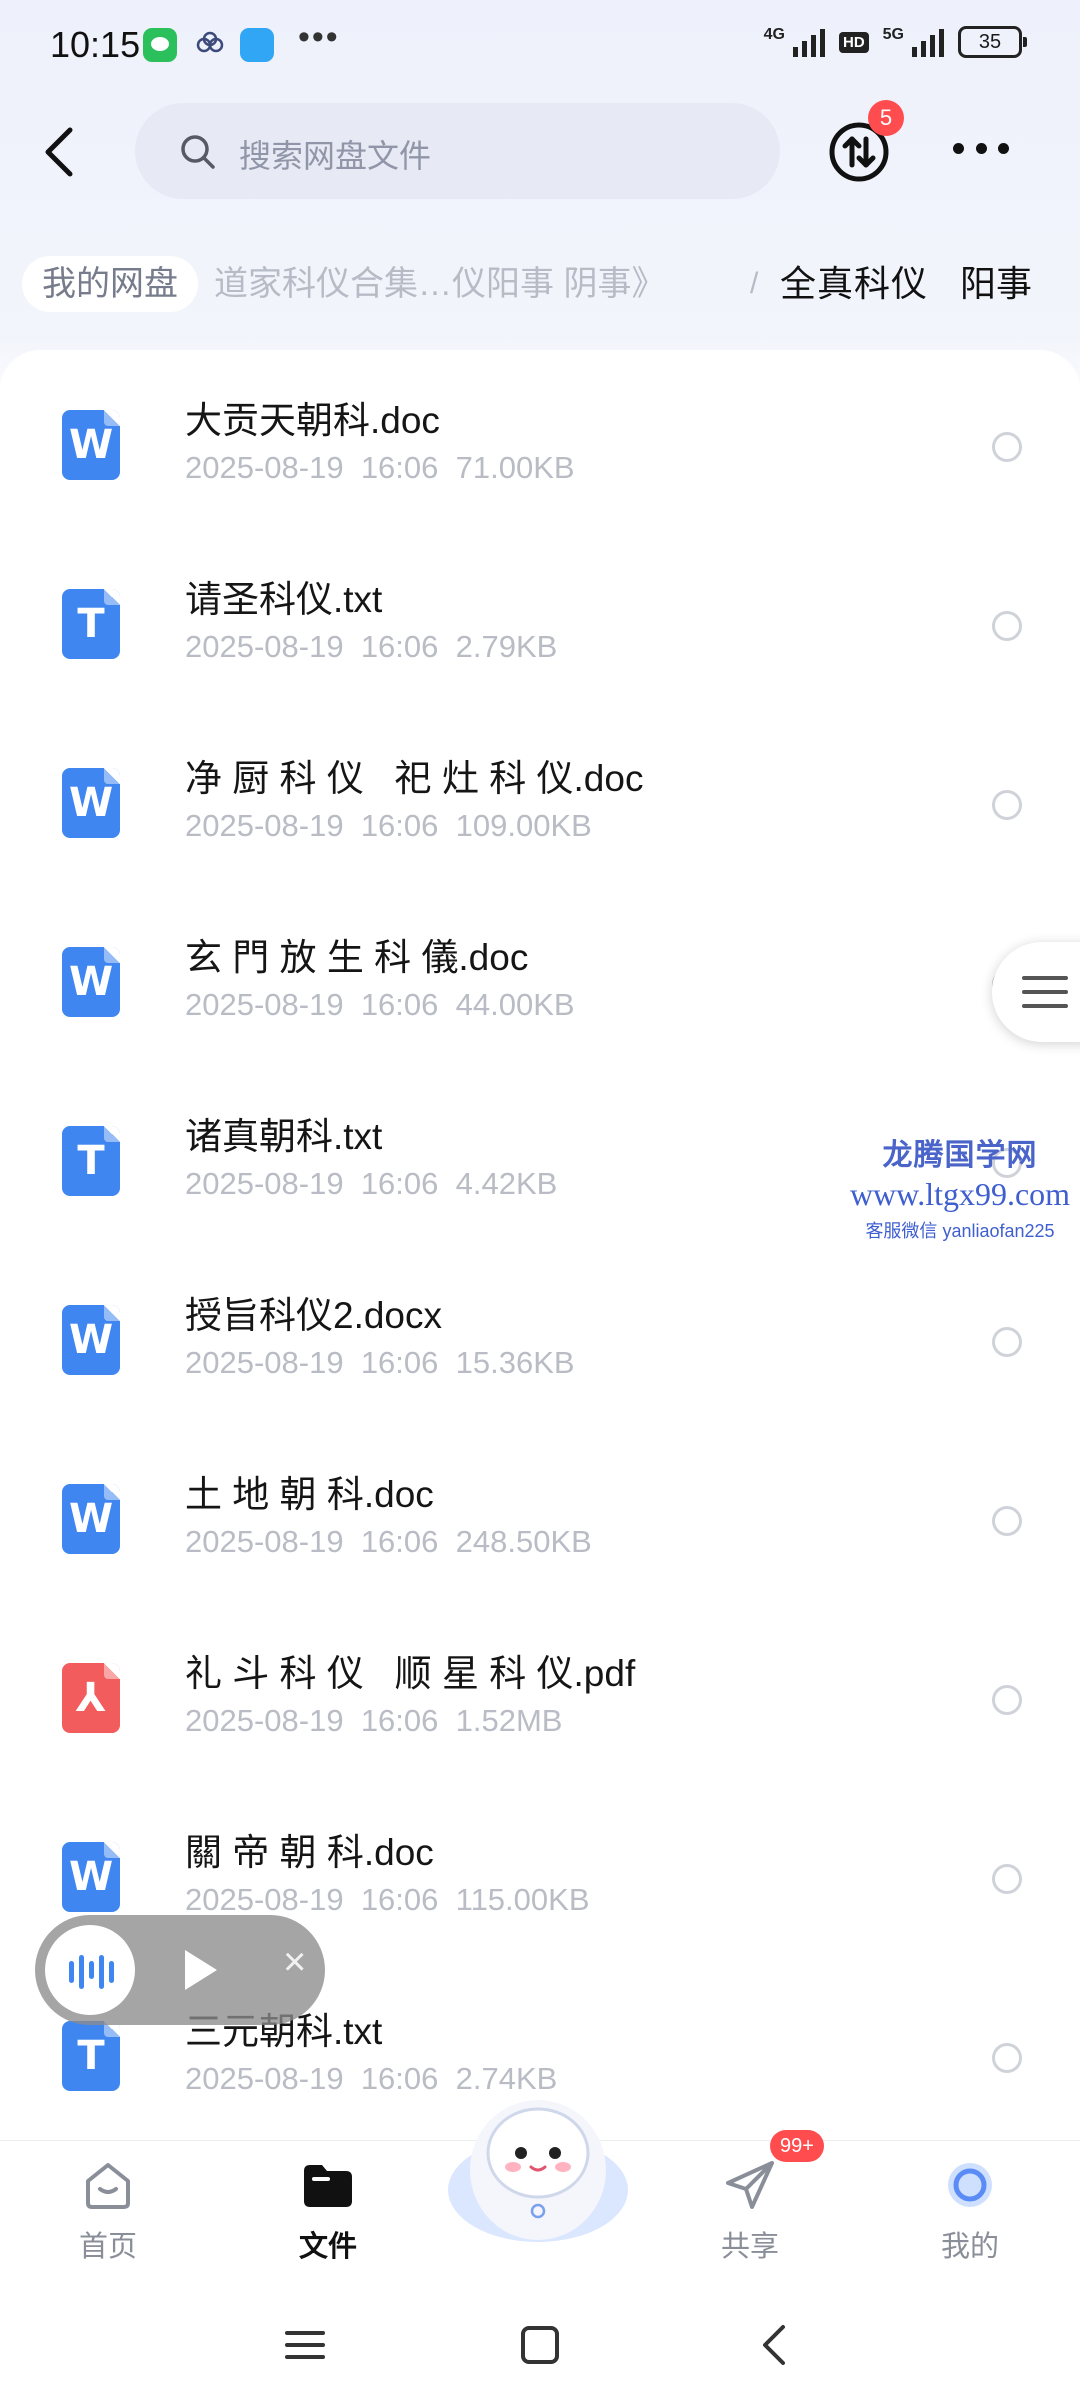 The height and width of the screenshot is (2400, 1080). I want to click on file-name: 净 厨 科 仪 祀 灶 科 仪.doc, so click(414, 778).